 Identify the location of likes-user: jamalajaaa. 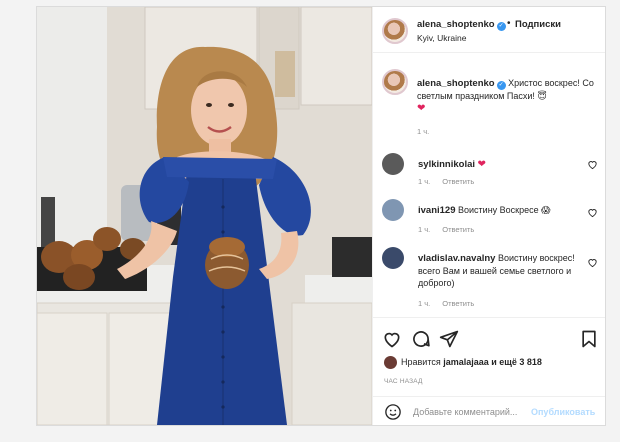
(466, 362).